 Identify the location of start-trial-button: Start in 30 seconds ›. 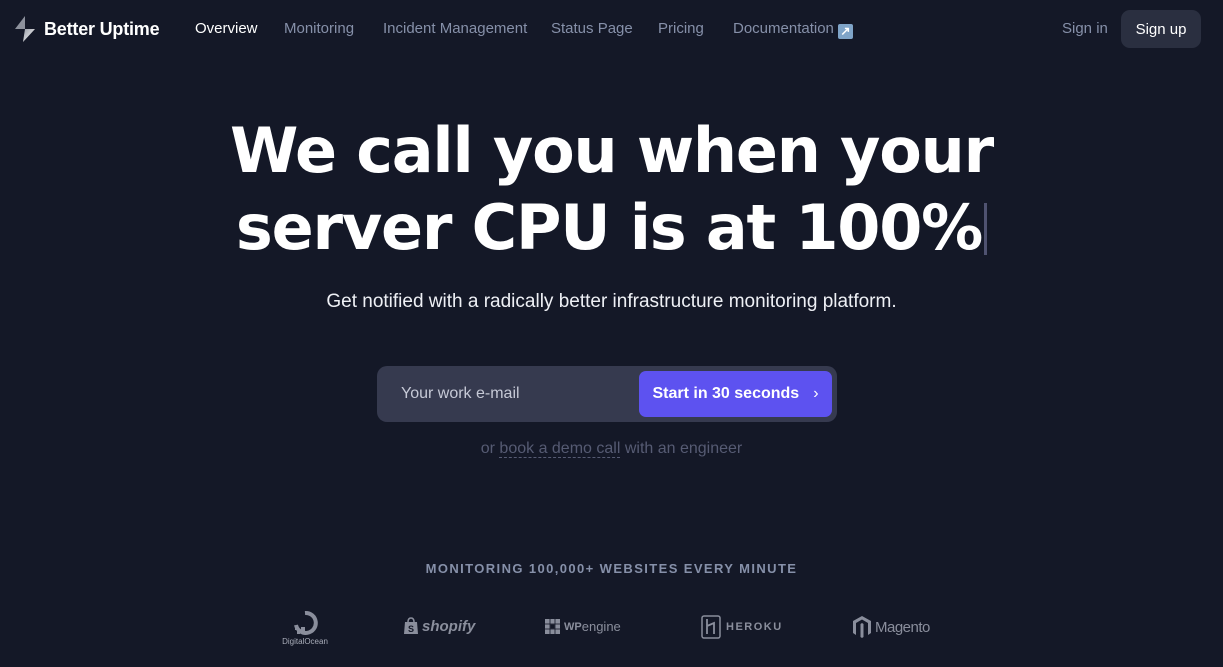
(735, 394).